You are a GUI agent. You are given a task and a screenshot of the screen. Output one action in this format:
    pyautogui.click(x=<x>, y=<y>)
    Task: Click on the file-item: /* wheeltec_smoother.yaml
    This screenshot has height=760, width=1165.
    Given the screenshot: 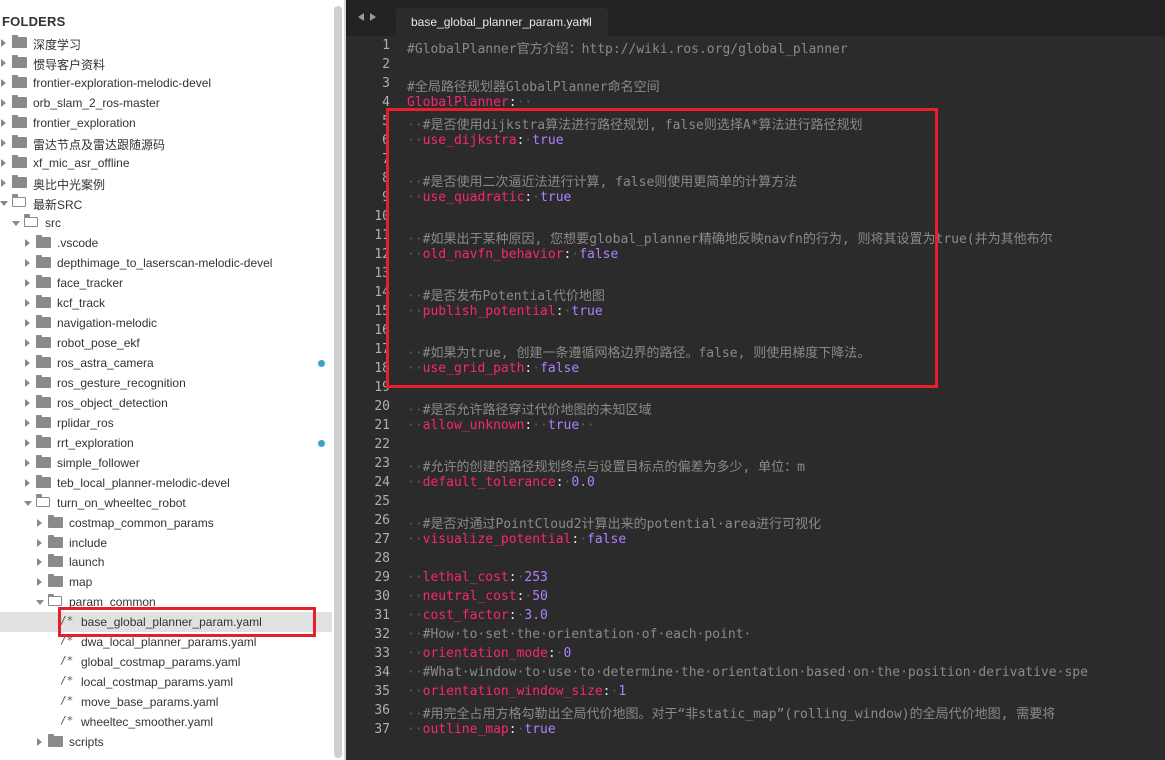 What is the action you would take?
    pyautogui.click(x=166, y=722)
    